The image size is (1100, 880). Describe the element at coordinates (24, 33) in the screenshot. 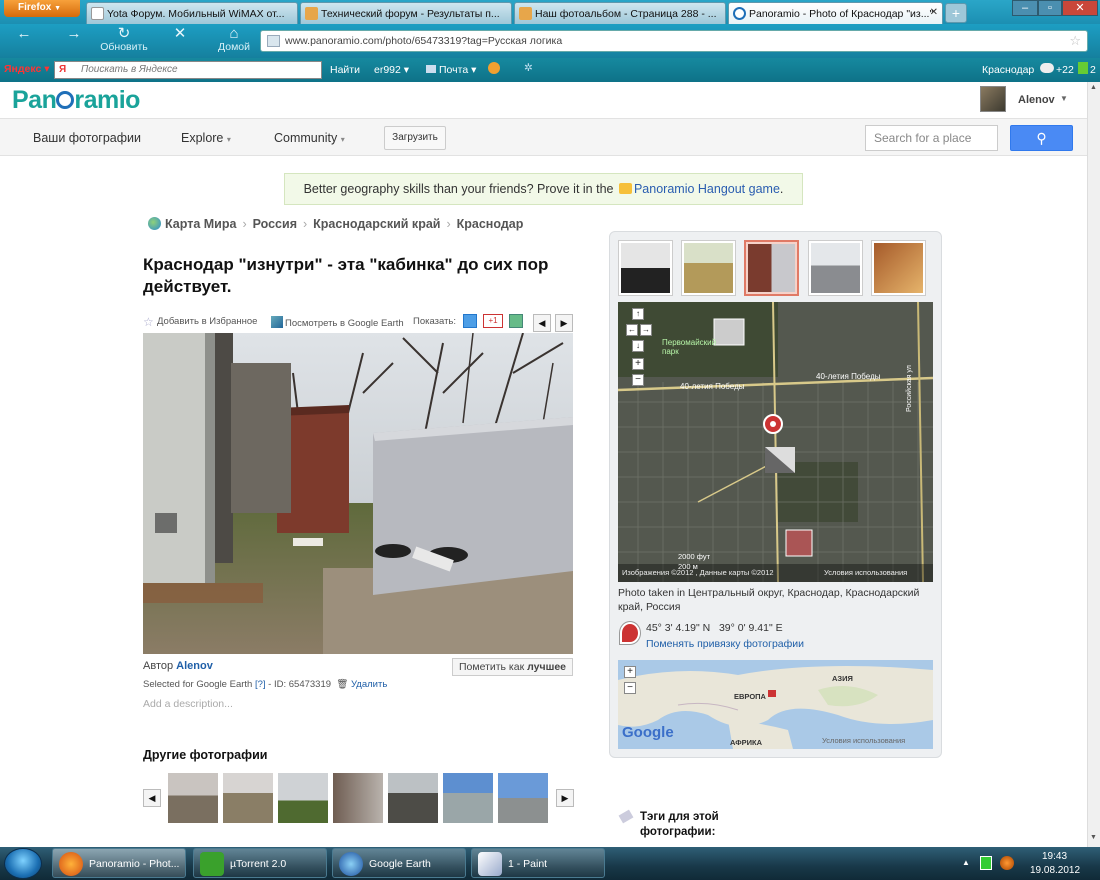

I see `back-button: ←` at that location.